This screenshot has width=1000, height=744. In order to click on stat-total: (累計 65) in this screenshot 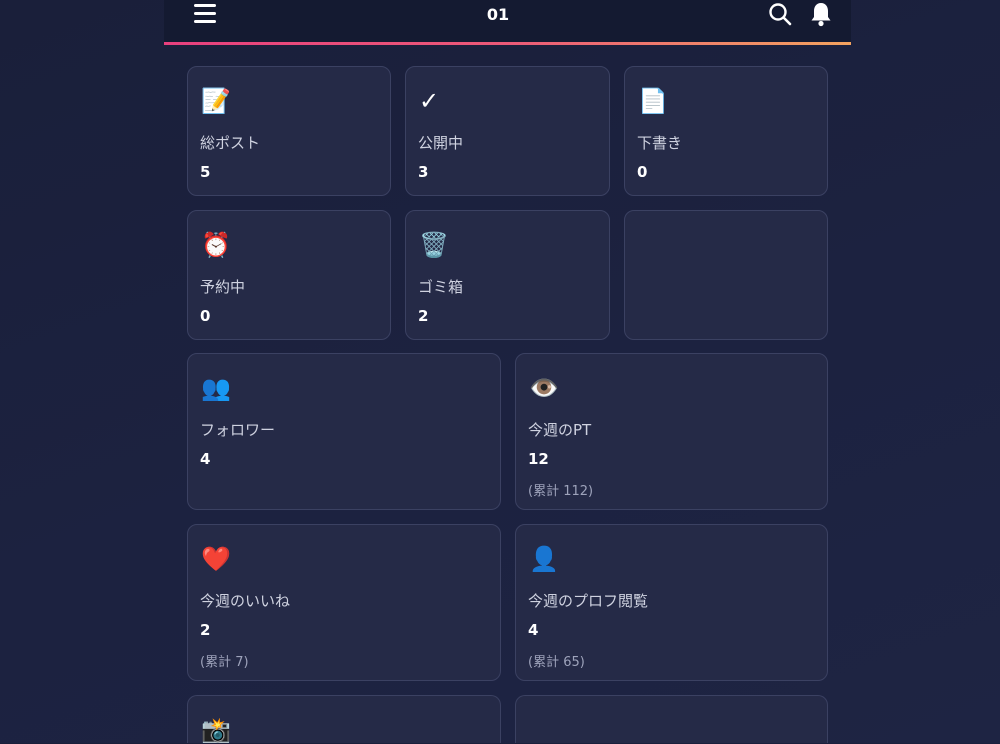, I will do `click(556, 660)`.